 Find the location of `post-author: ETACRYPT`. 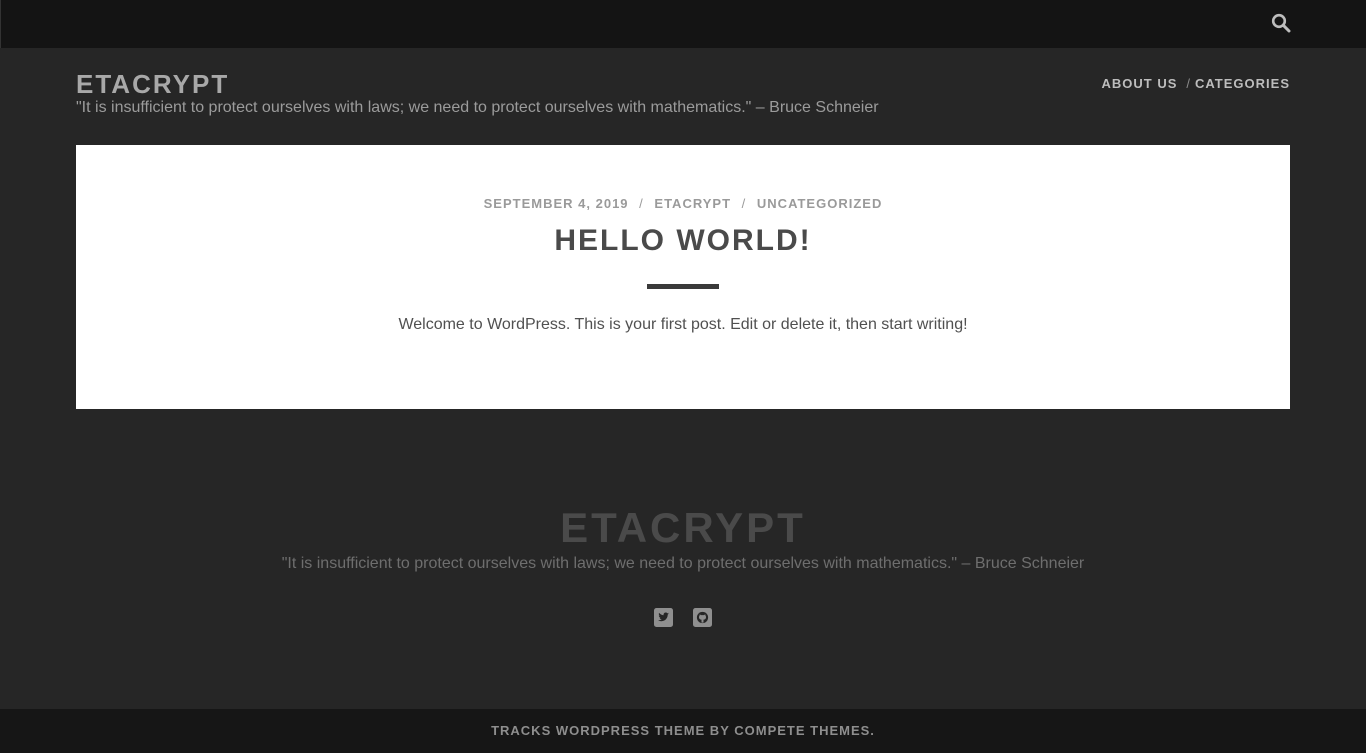

post-author: ETACRYPT is located at coordinates (692, 203).